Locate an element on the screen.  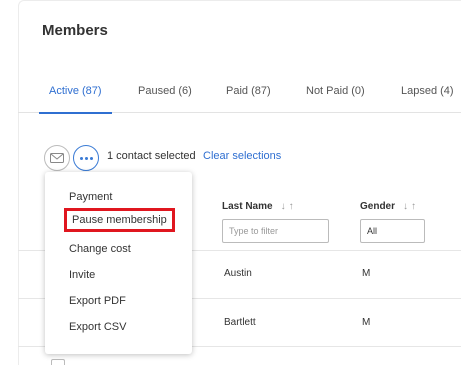
column-header-gender: Gender ↓ ↑ is located at coordinates (388, 206).